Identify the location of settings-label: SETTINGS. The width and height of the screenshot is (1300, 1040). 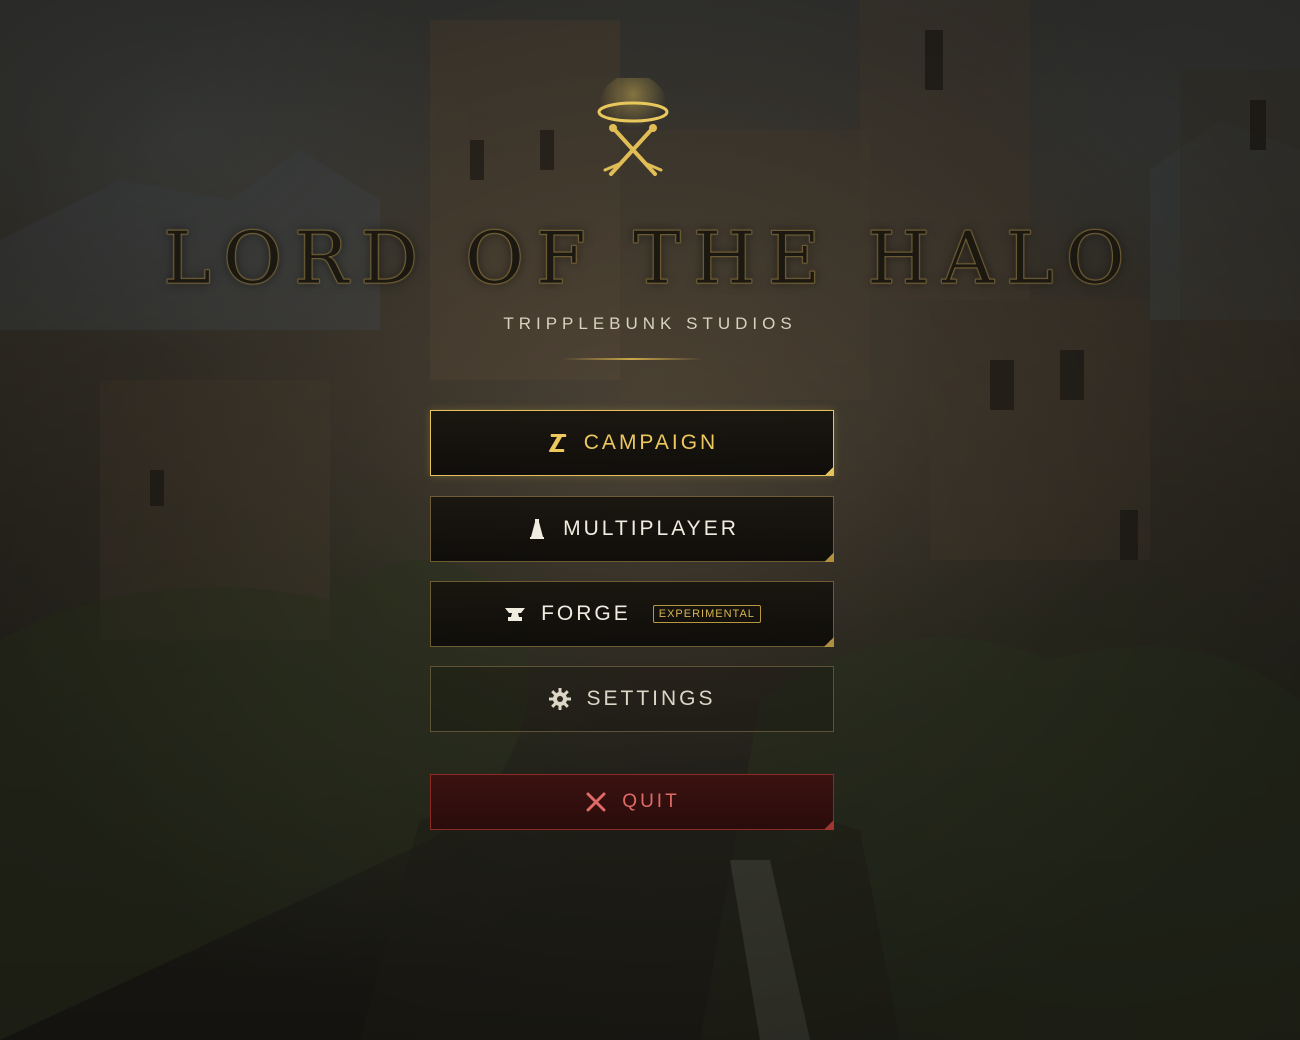
(651, 698).